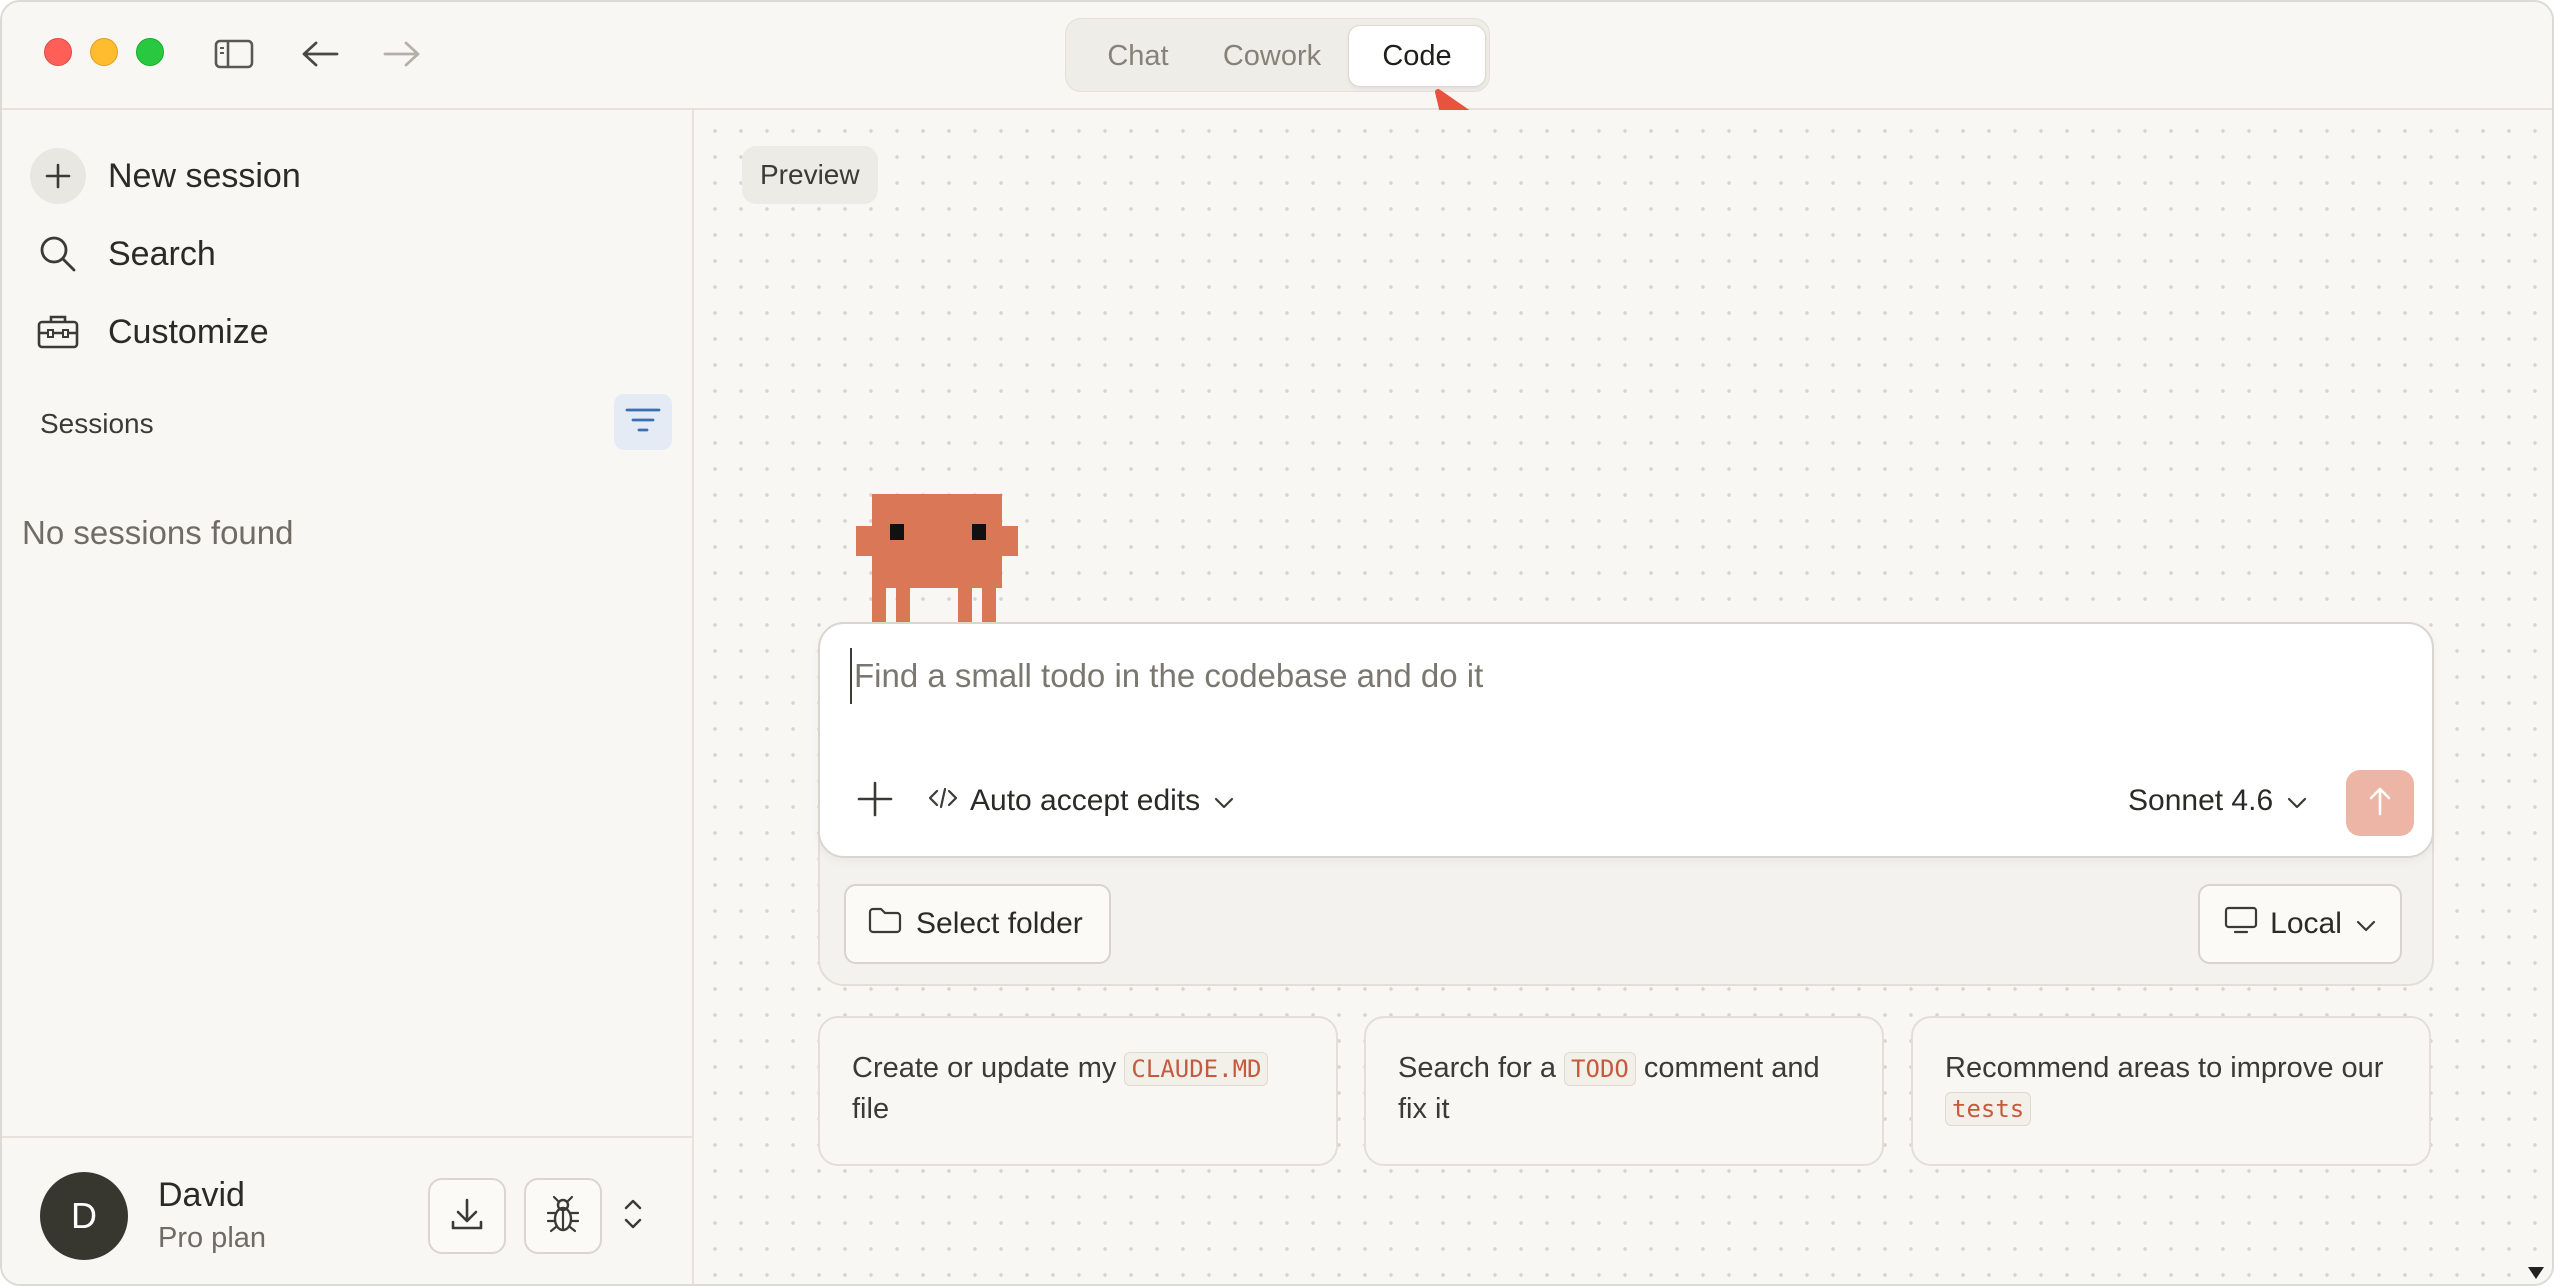  Describe the element at coordinates (97, 423) in the screenshot. I see `sessions-heading: Sessions` at that location.